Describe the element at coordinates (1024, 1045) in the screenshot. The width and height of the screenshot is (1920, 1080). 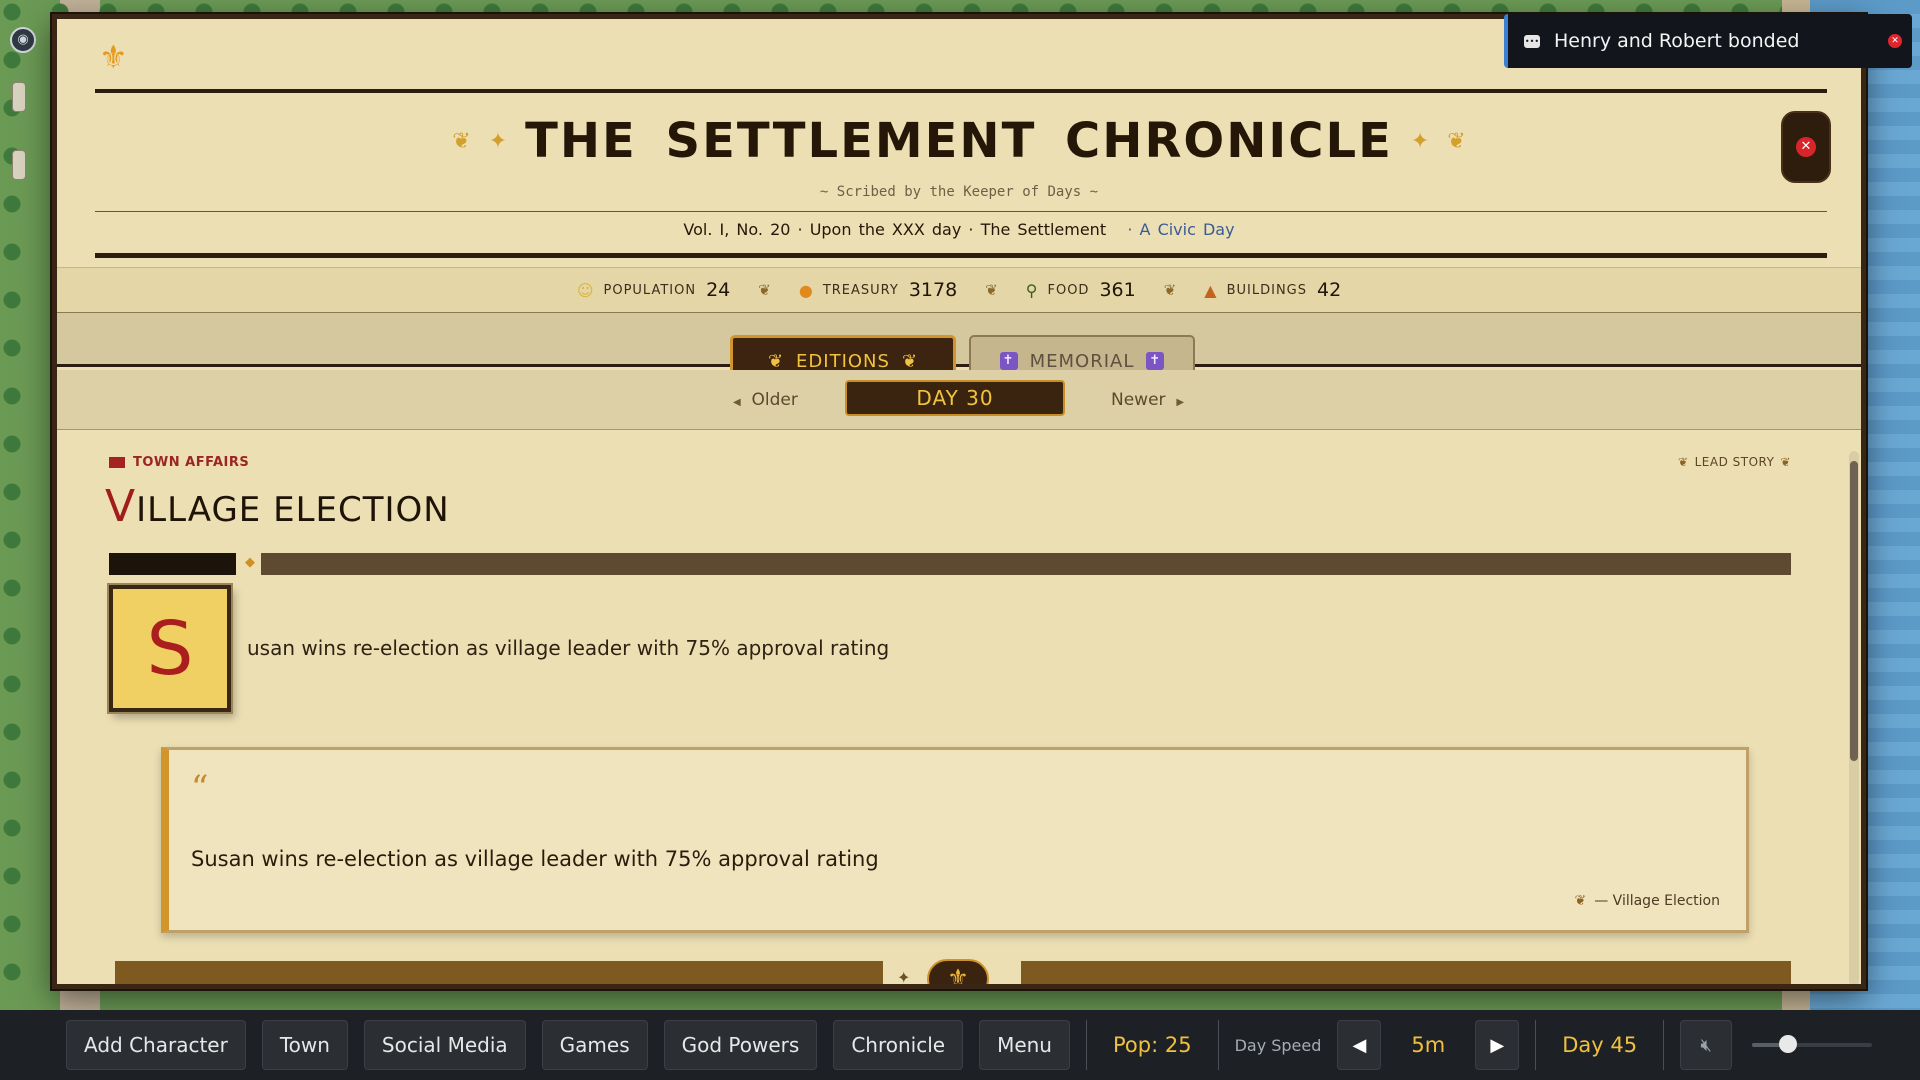
I see `menu-button: Menu` at that location.